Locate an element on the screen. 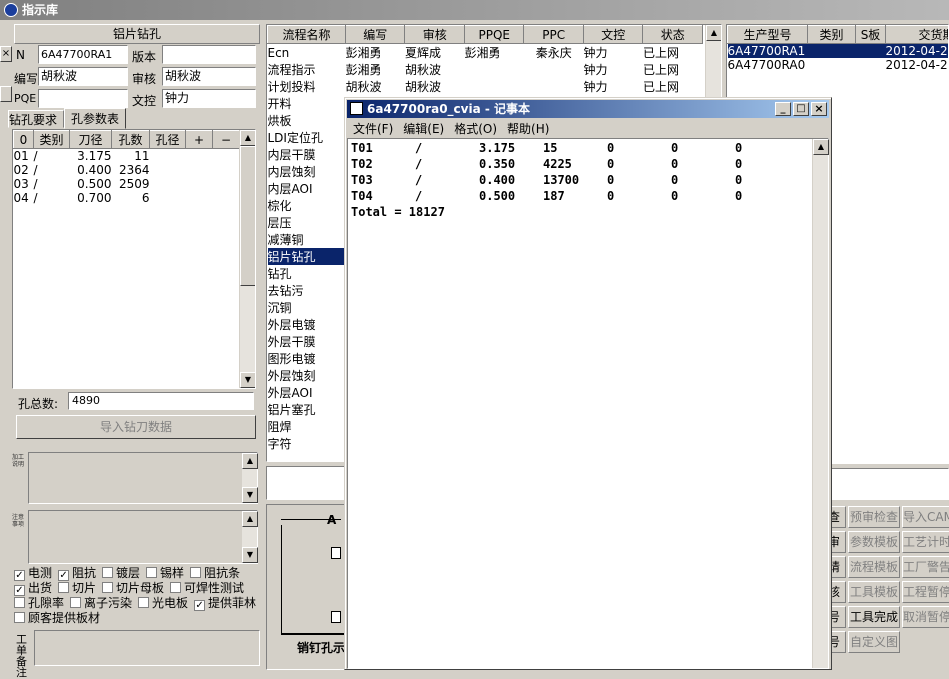  column-header: PPC is located at coordinates (554, 35).